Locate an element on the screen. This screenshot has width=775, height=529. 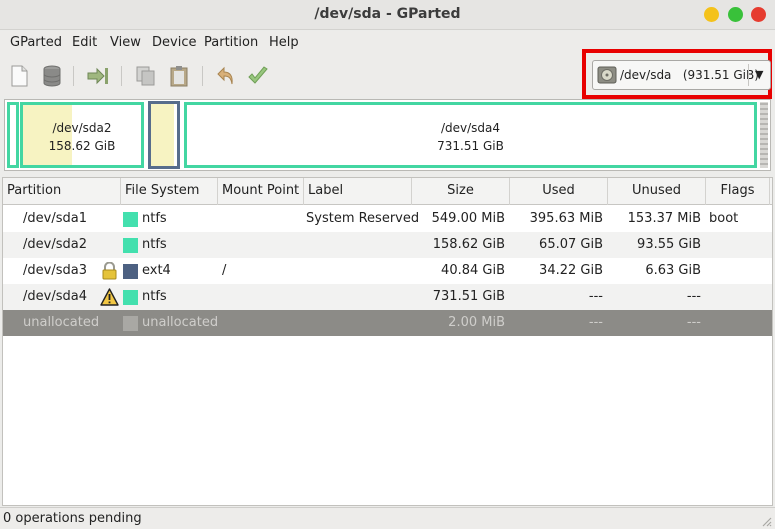
unused-cell: 153.37 MiB is located at coordinates (664, 218).